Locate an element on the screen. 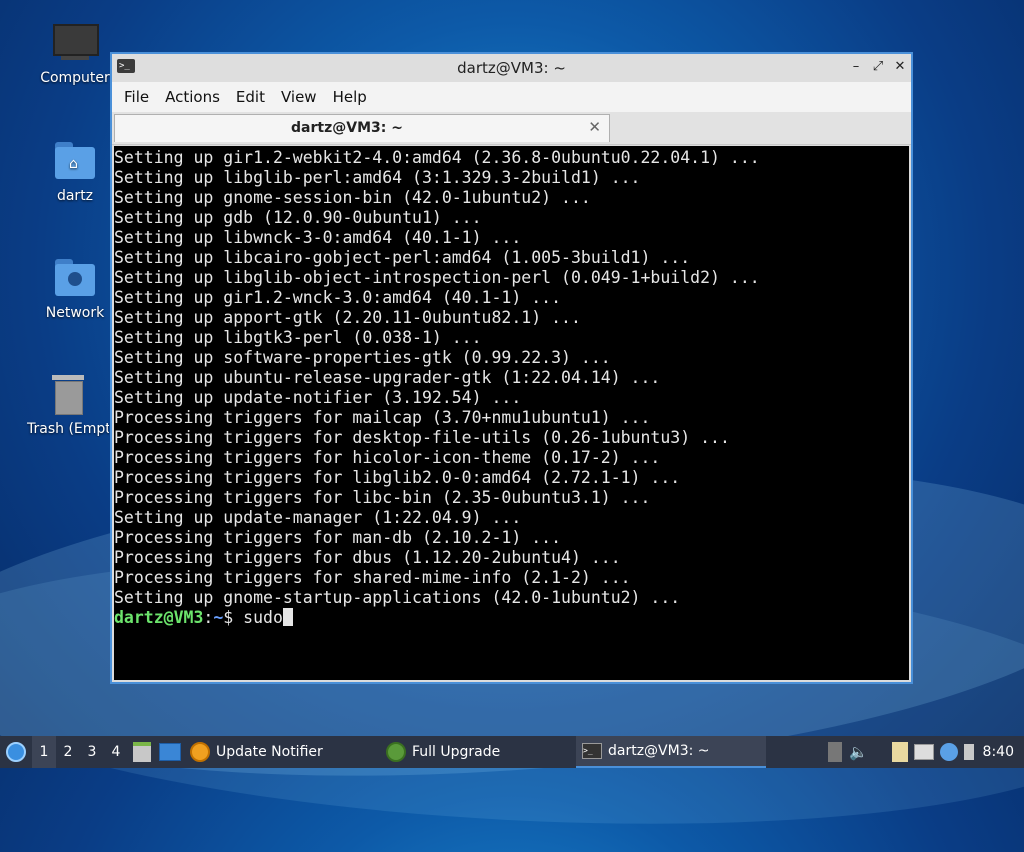 This screenshot has width=1024, height=852. start-menu-button is located at coordinates (16, 752).